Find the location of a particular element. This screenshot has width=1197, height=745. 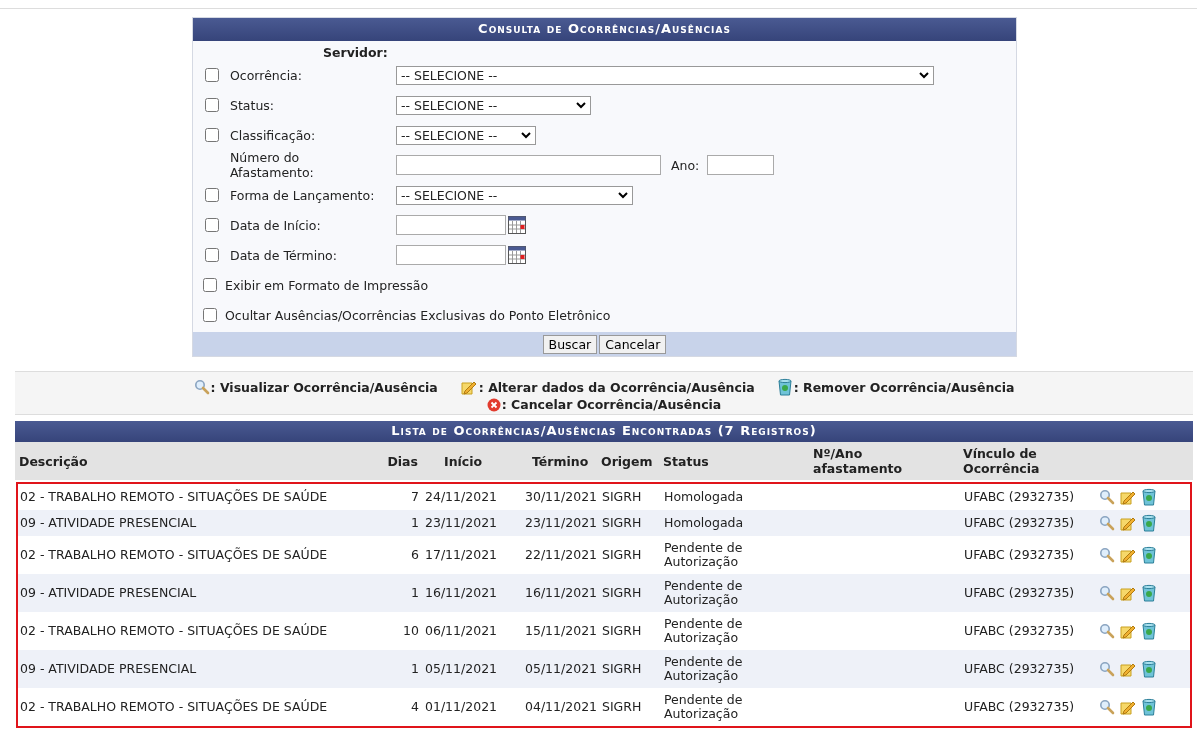

legend-label: : Alterar dados da Ocorrência/Ausência is located at coordinates (616, 387).